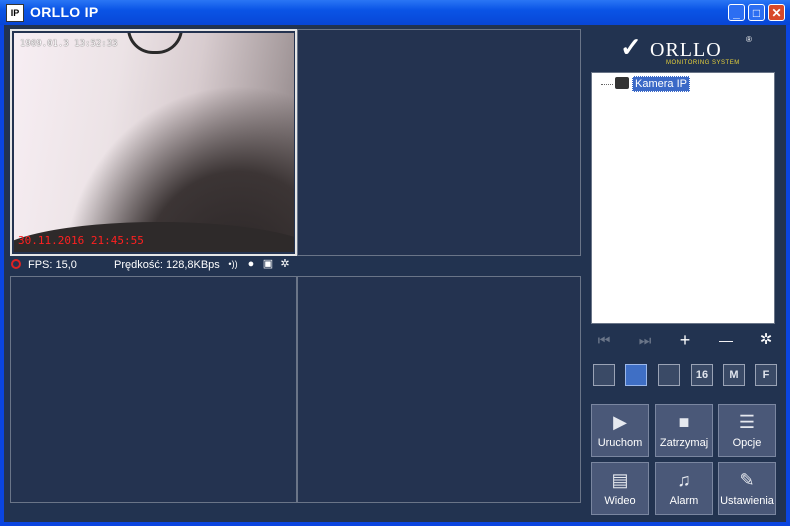 This screenshot has width=790, height=526. What do you see at coordinates (604, 375) in the screenshot?
I see `layout-1-button` at bounding box center [604, 375].